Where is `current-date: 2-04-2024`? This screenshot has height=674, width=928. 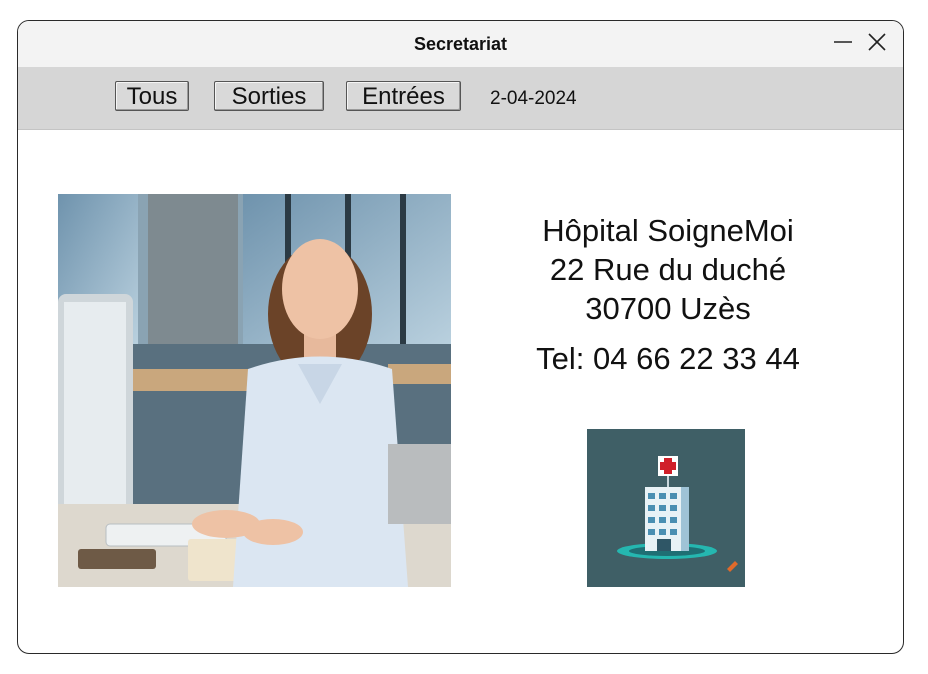
current-date: 2-04-2024 is located at coordinates (533, 98).